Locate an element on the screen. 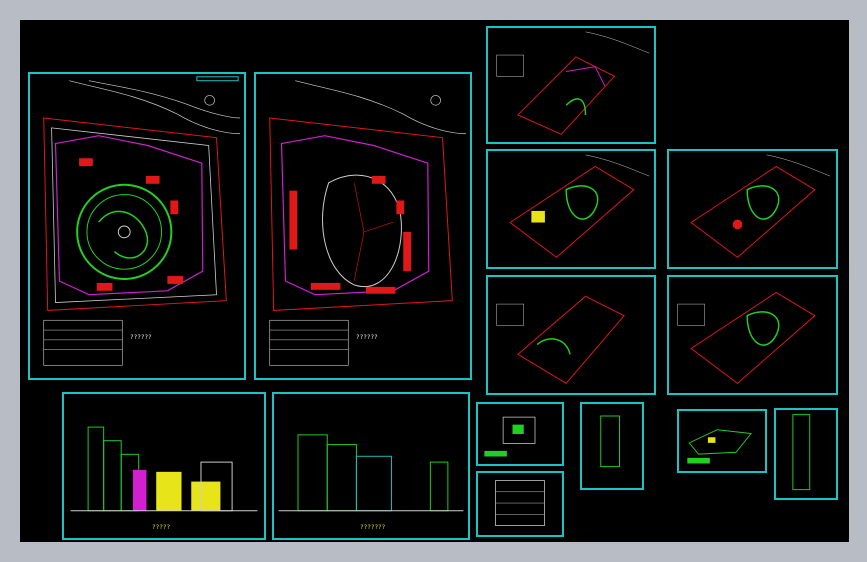 This screenshot has height=562, width=867. sheet-floor-plan is located at coordinates (520, 434).